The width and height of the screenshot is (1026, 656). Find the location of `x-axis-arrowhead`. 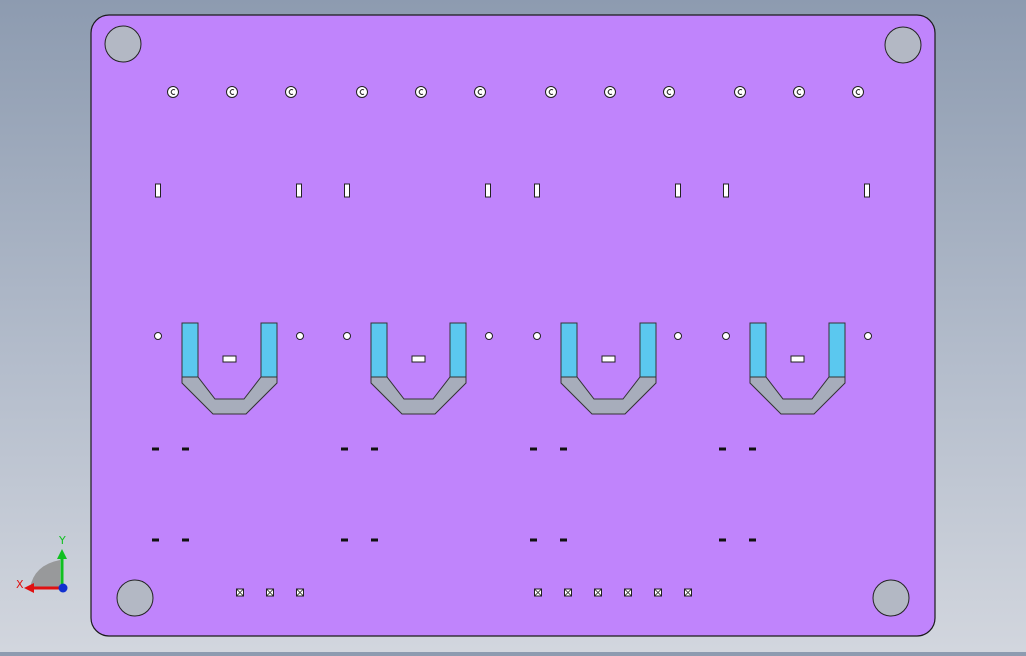

x-axis-arrowhead is located at coordinates (29, 588).